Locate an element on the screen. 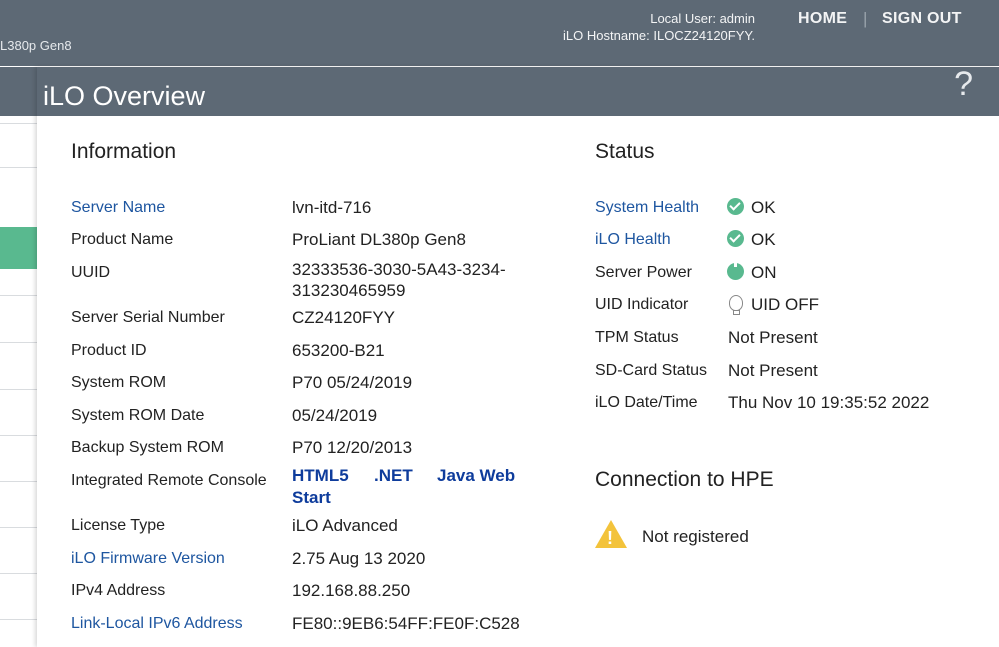 The height and width of the screenshot is (647, 999). uuid-value: 32333536-3030-5A43-3234- is located at coordinates (399, 269).